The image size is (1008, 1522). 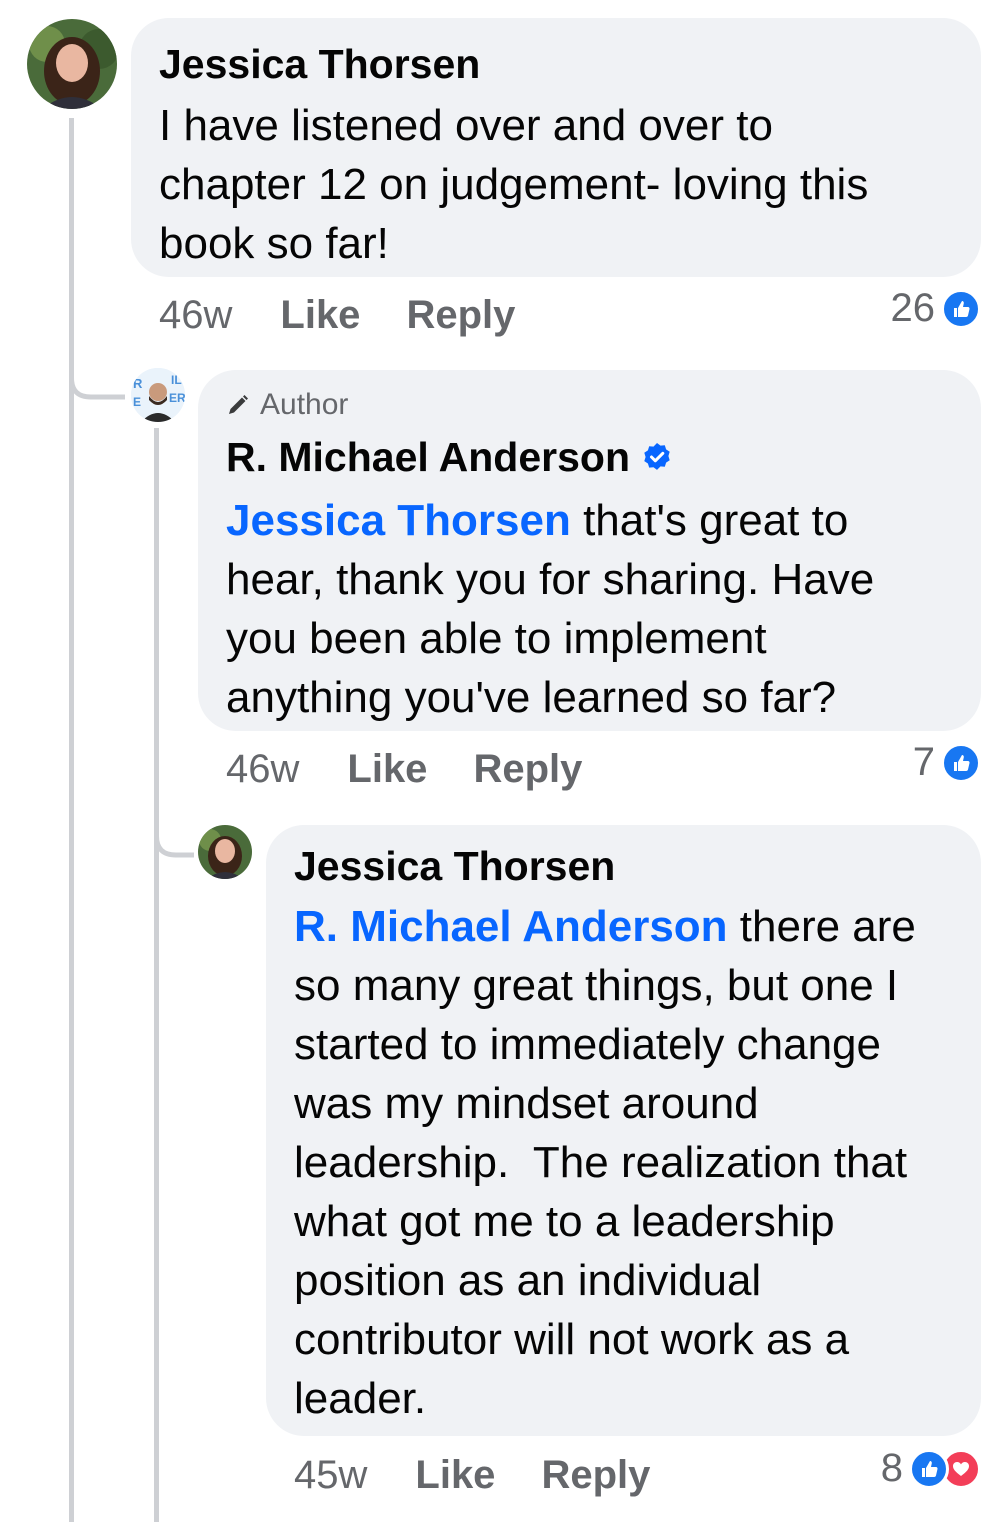 What do you see at coordinates (398, 520) in the screenshot?
I see `mention-link: Jessica Thorsen` at bounding box center [398, 520].